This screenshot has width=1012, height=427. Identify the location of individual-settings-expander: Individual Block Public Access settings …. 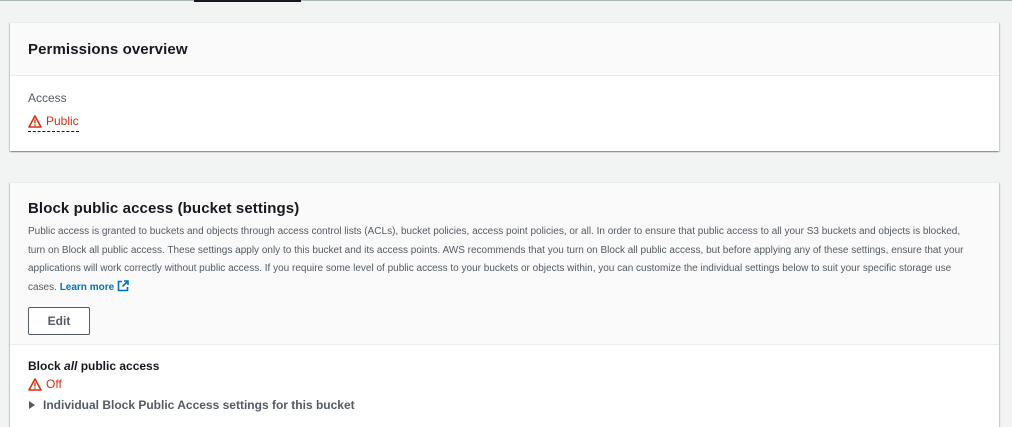
(504, 405).